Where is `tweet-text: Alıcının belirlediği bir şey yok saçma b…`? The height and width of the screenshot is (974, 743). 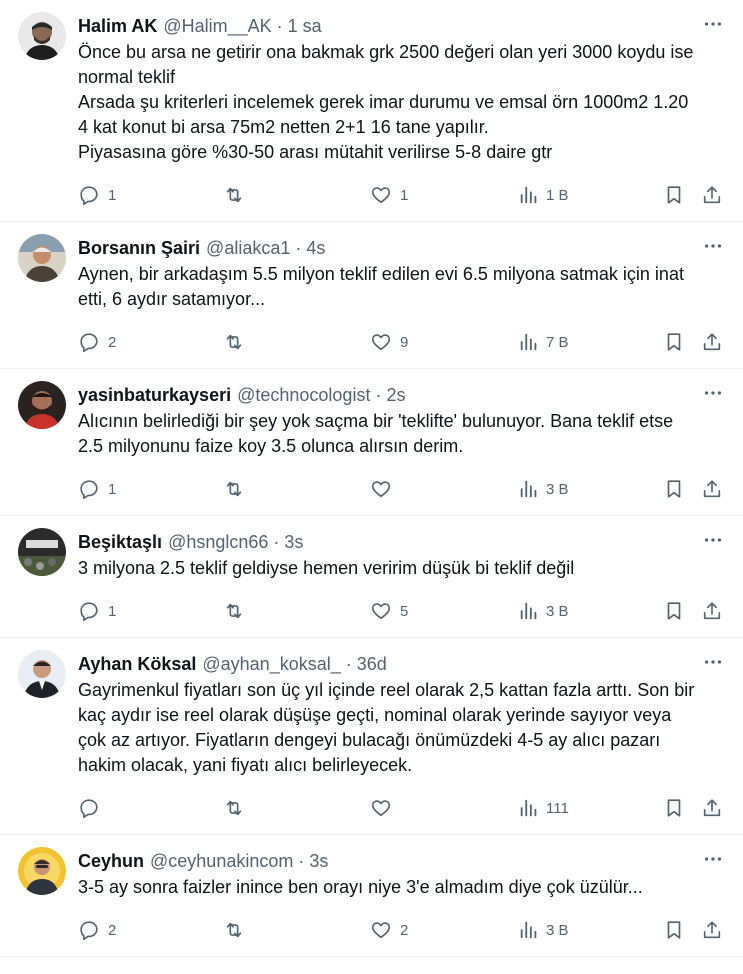 tweet-text: Alıcının belirlediği bir şey yok saçma b… is located at coordinates (378, 433).